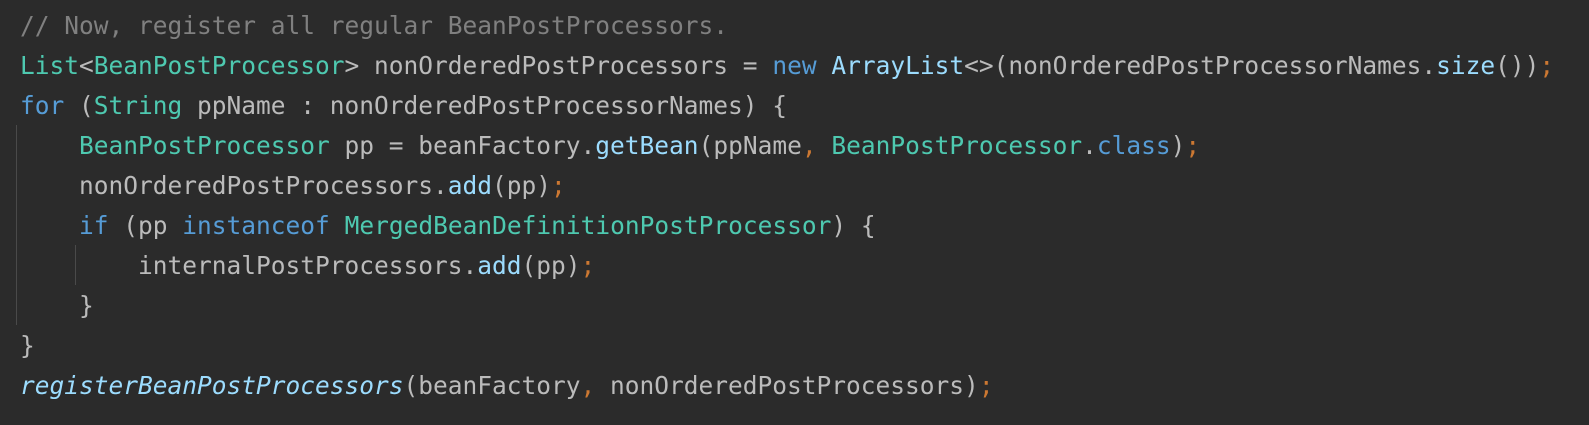 The height and width of the screenshot is (425, 1589). What do you see at coordinates (249, 265) in the screenshot?
I see `code-token: internalPostProcessors.` at bounding box center [249, 265].